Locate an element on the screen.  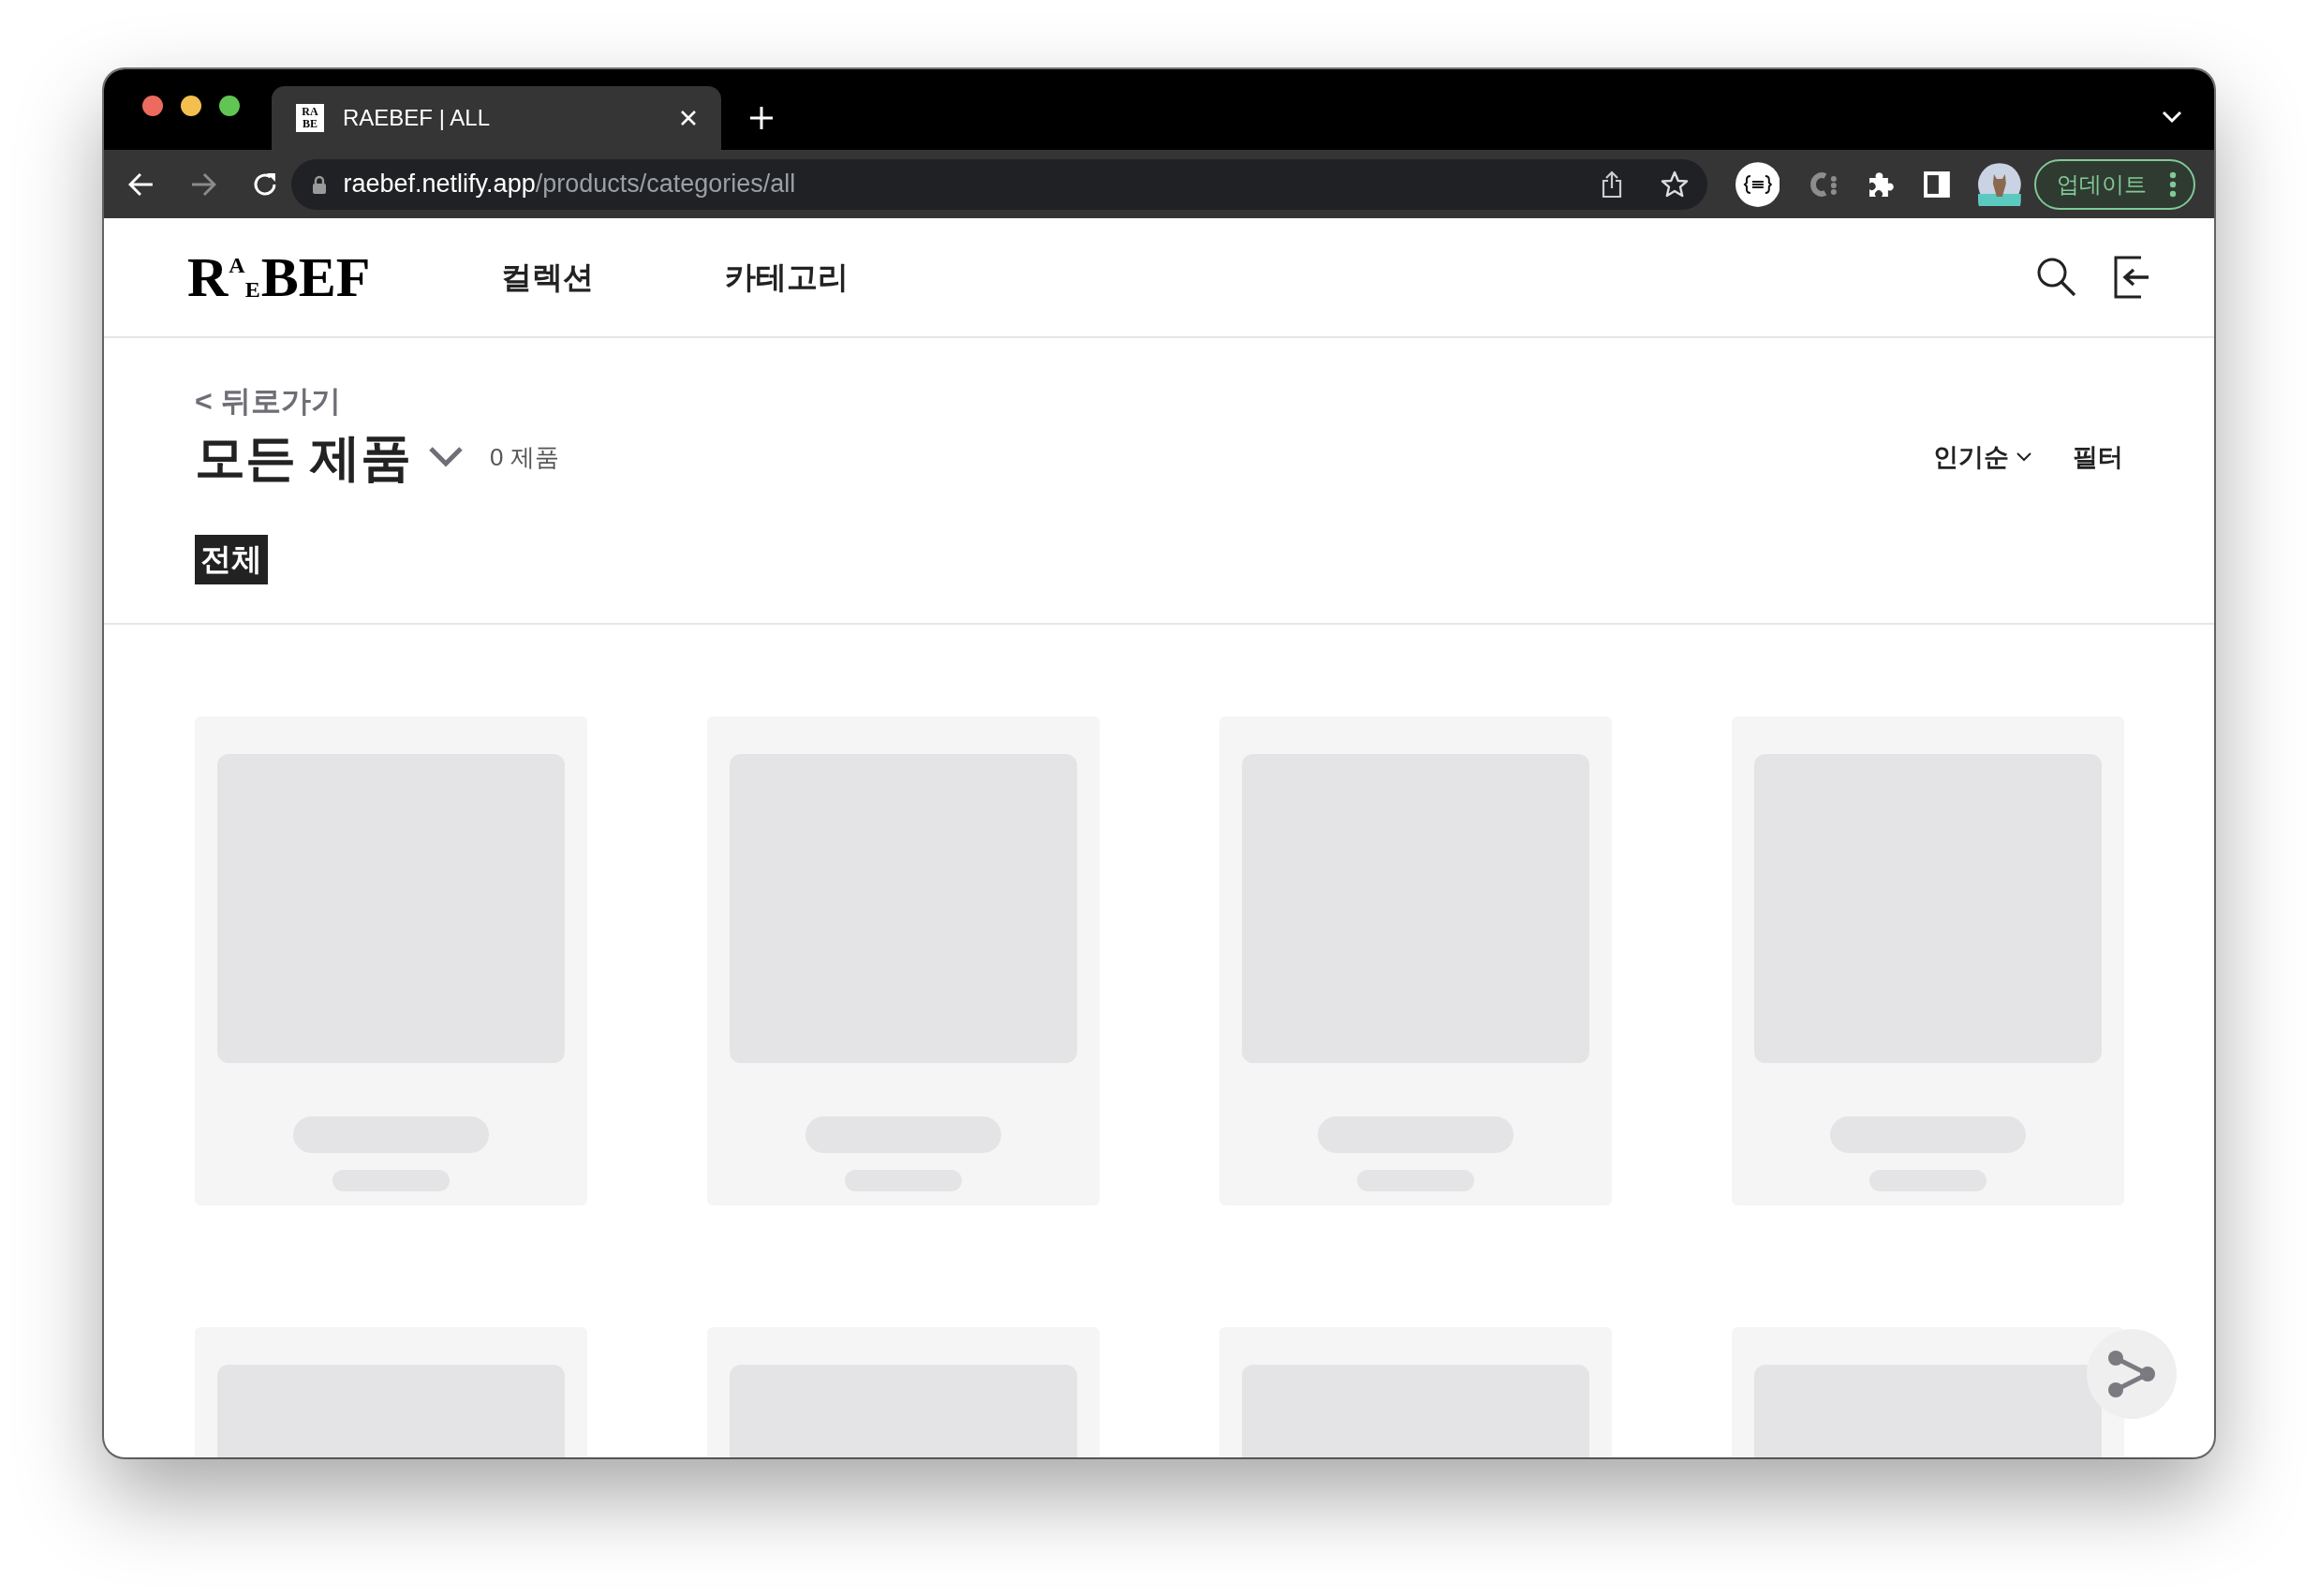
lock-icon is located at coordinates (319, 184).